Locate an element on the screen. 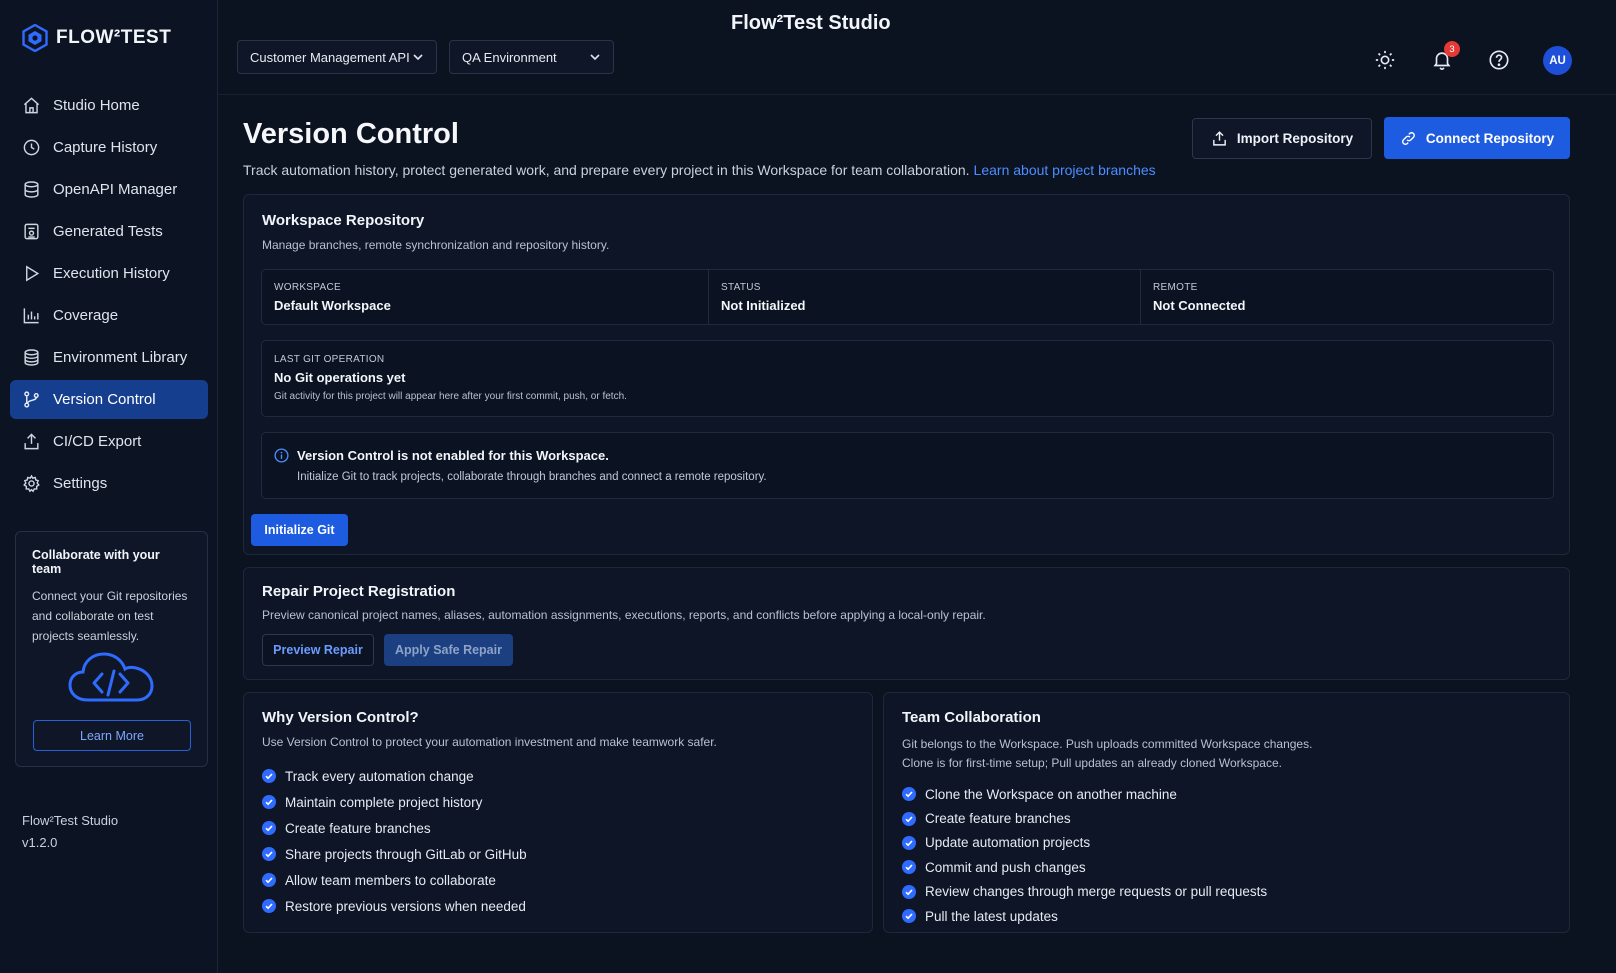 Image resolution: width=1616 pixels, height=973 pixels. import-repository-button: Import Repository is located at coordinates (1282, 138).